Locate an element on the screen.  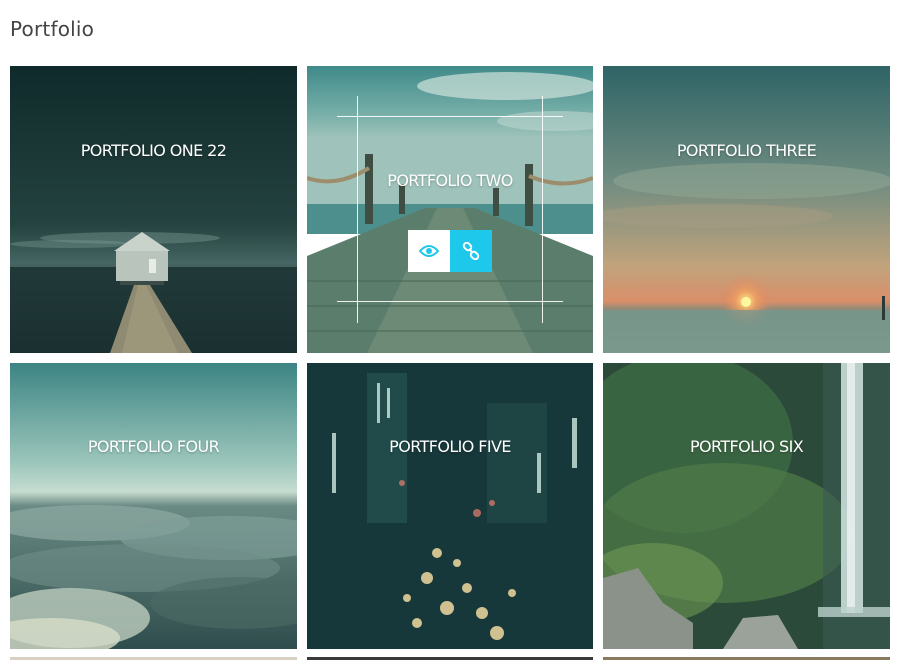
view-button is located at coordinates (429, 251).